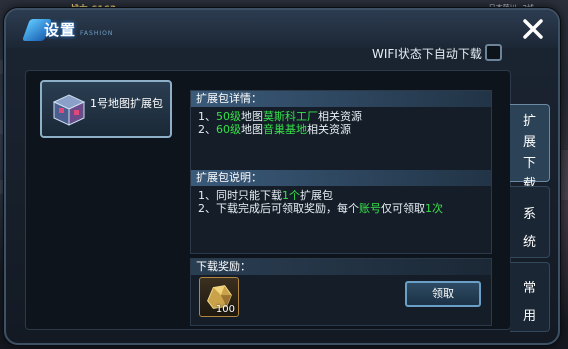 The width and height of the screenshot is (568, 349). What do you see at coordinates (443, 294) in the screenshot?
I see `claim-button: 领取` at bounding box center [443, 294].